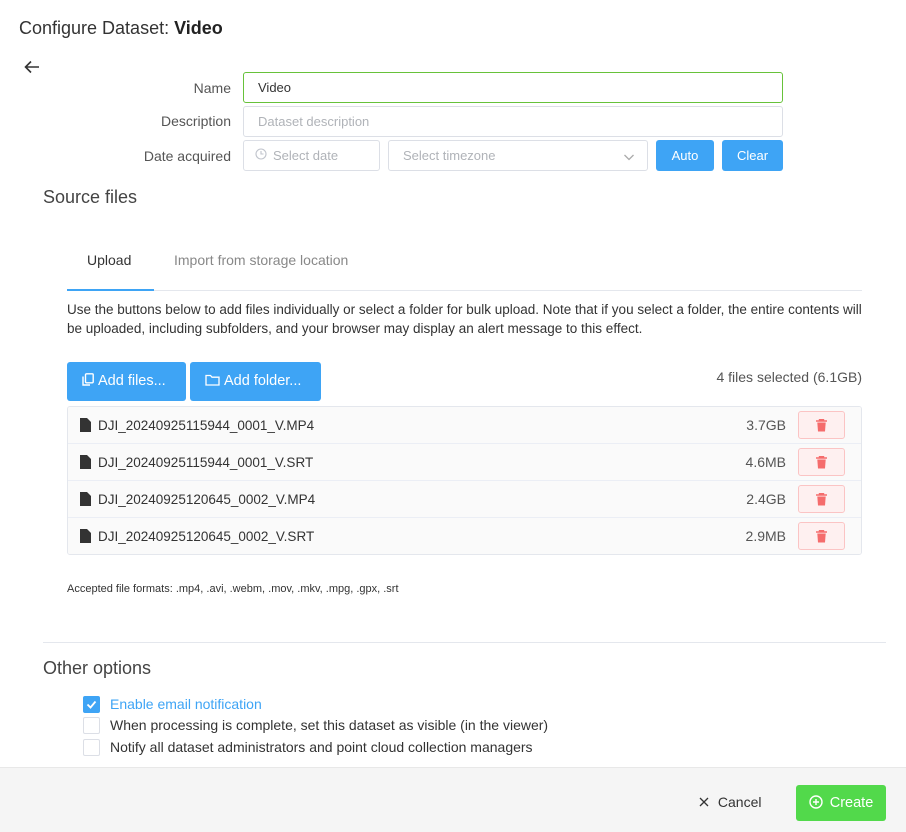 The height and width of the screenshot is (832, 906). Describe the element at coordinates (453, 799) in the screenshot. I see `dialog-footer: Cancel Create` at that location.